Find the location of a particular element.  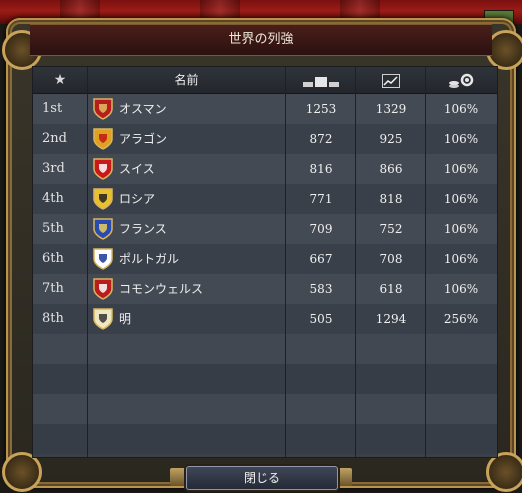

rank-cell: 6th is located at coordinates (53, 258).